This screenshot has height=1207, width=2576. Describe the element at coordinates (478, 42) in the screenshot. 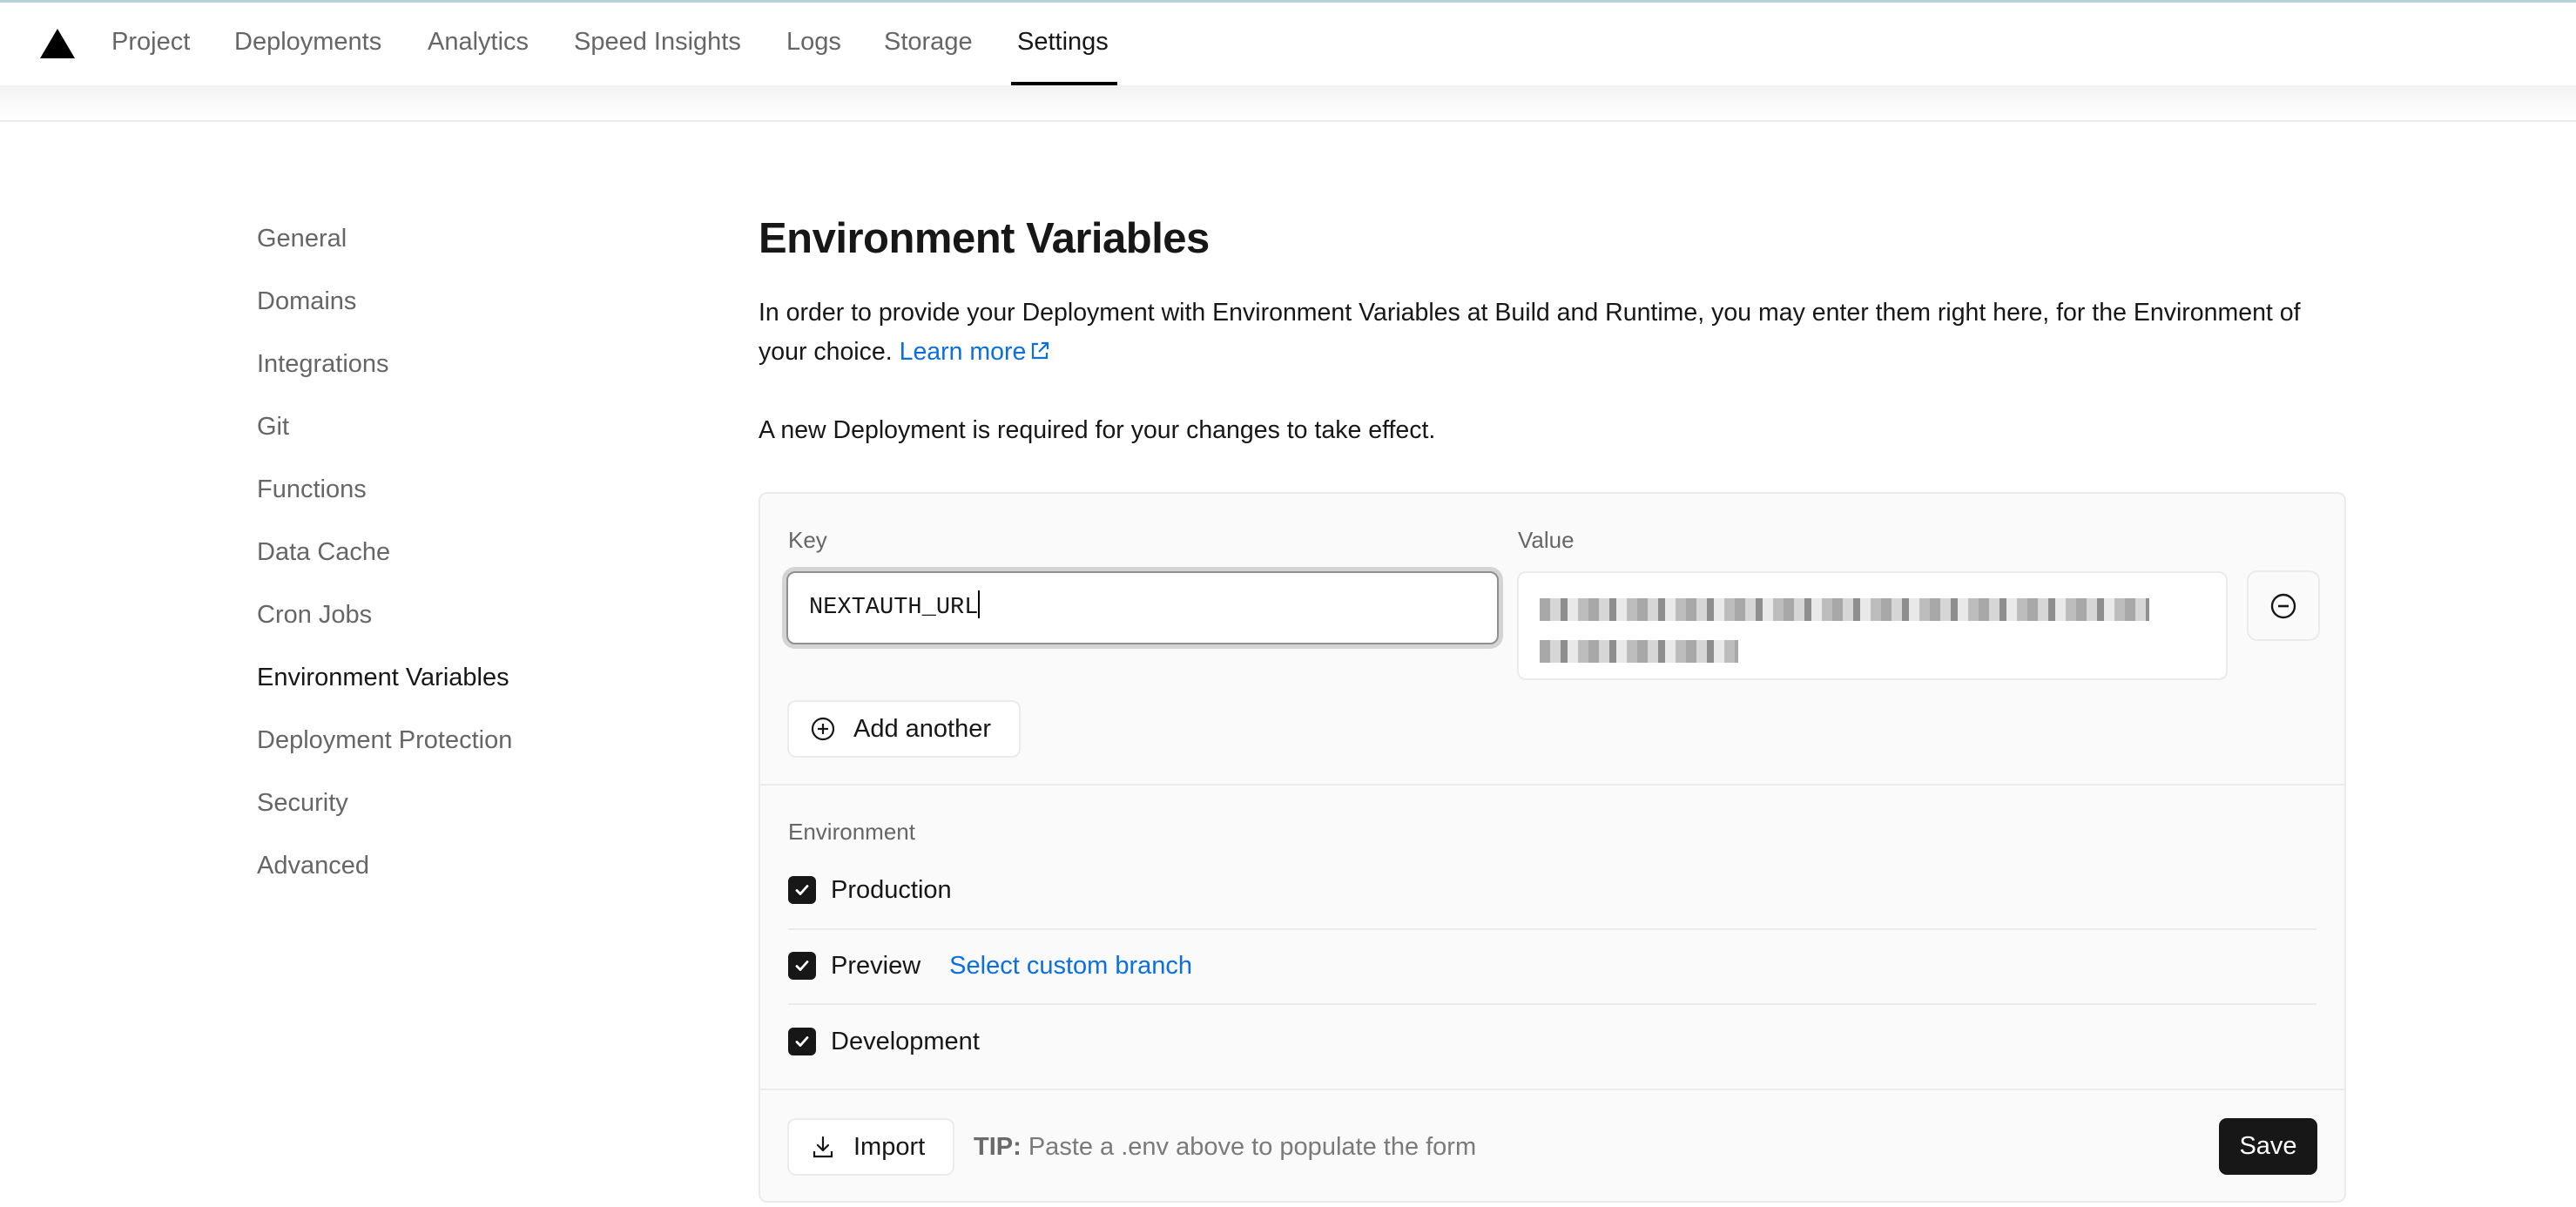

I see `nav-tab-analytics: Analytics` at that location.